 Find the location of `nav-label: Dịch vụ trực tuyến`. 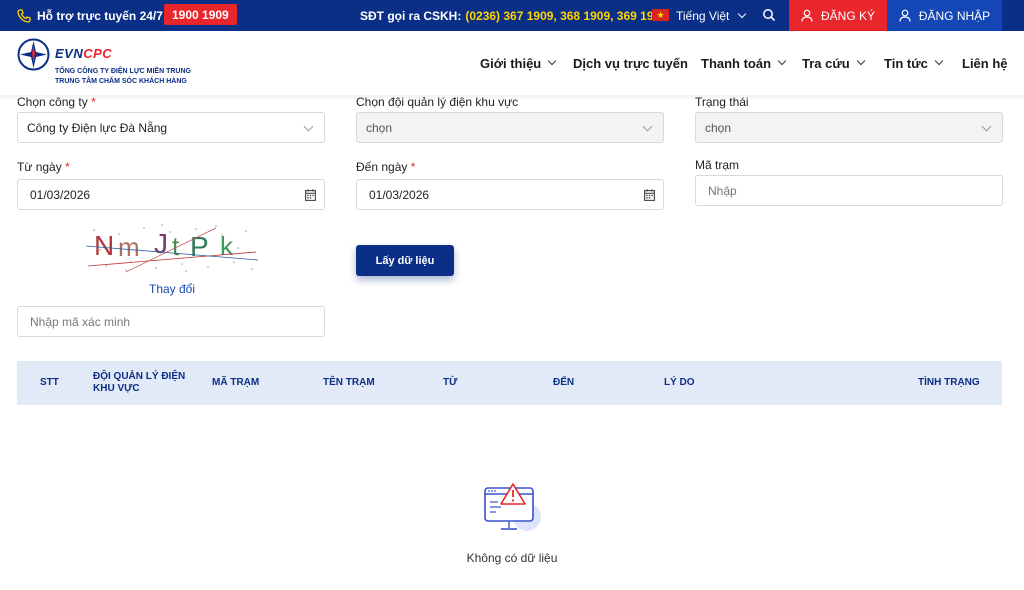

nav-label: Dịch vụ trực tuyến is located at coordinates (630, 63).